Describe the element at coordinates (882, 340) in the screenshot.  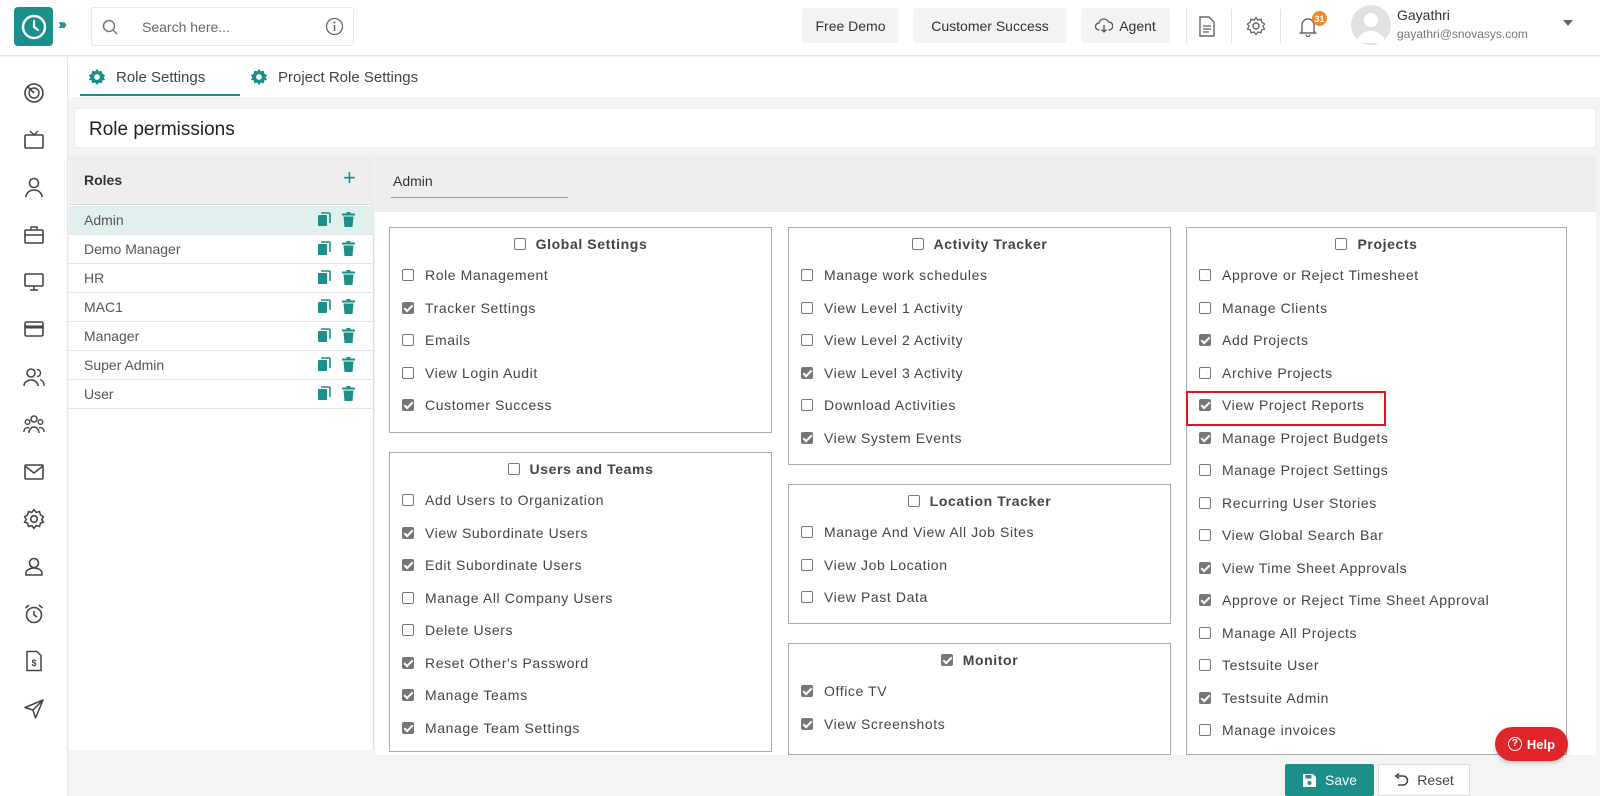
I see `permission-item: View Level 2 Activity` at that location.